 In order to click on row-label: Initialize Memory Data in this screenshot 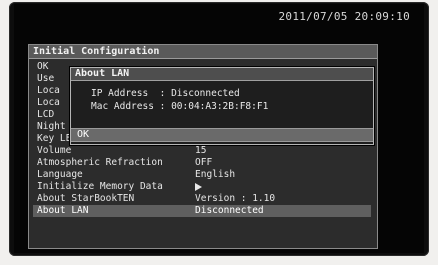, I will do `click(100, 186)`.